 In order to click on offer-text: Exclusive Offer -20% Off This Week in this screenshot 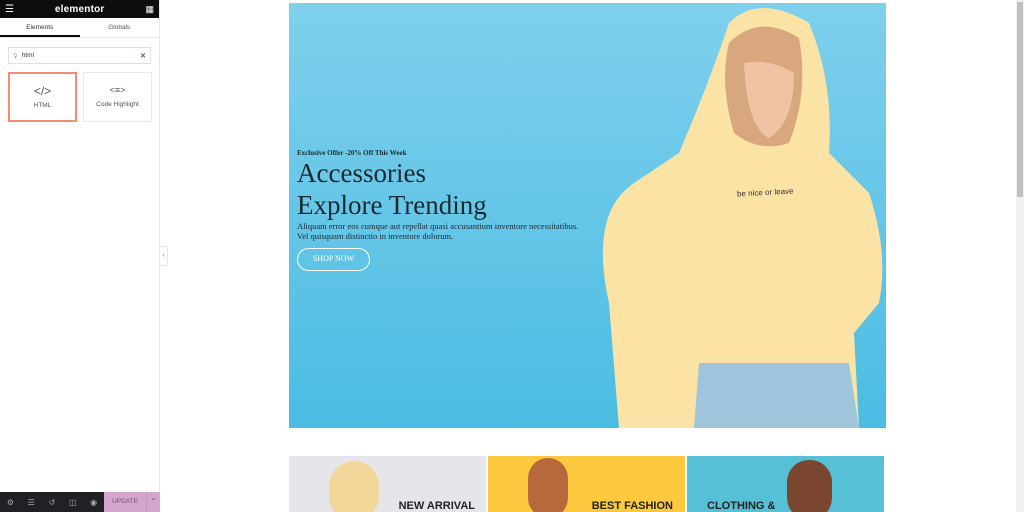, I will do `click(352, 153)`.